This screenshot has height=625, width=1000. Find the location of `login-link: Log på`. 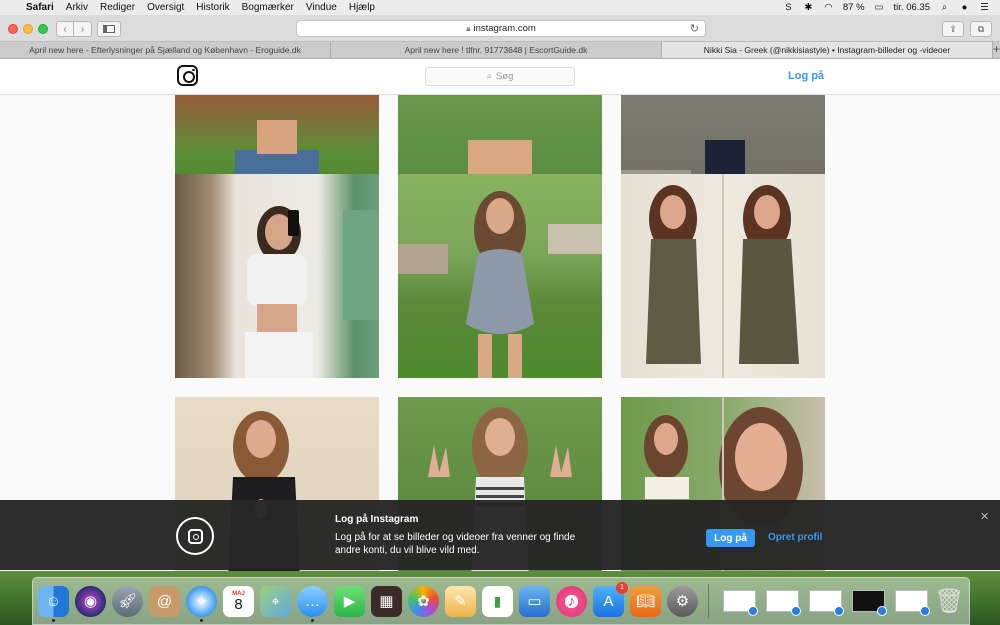

login-link: Log på is located at coordinates (806, 76).